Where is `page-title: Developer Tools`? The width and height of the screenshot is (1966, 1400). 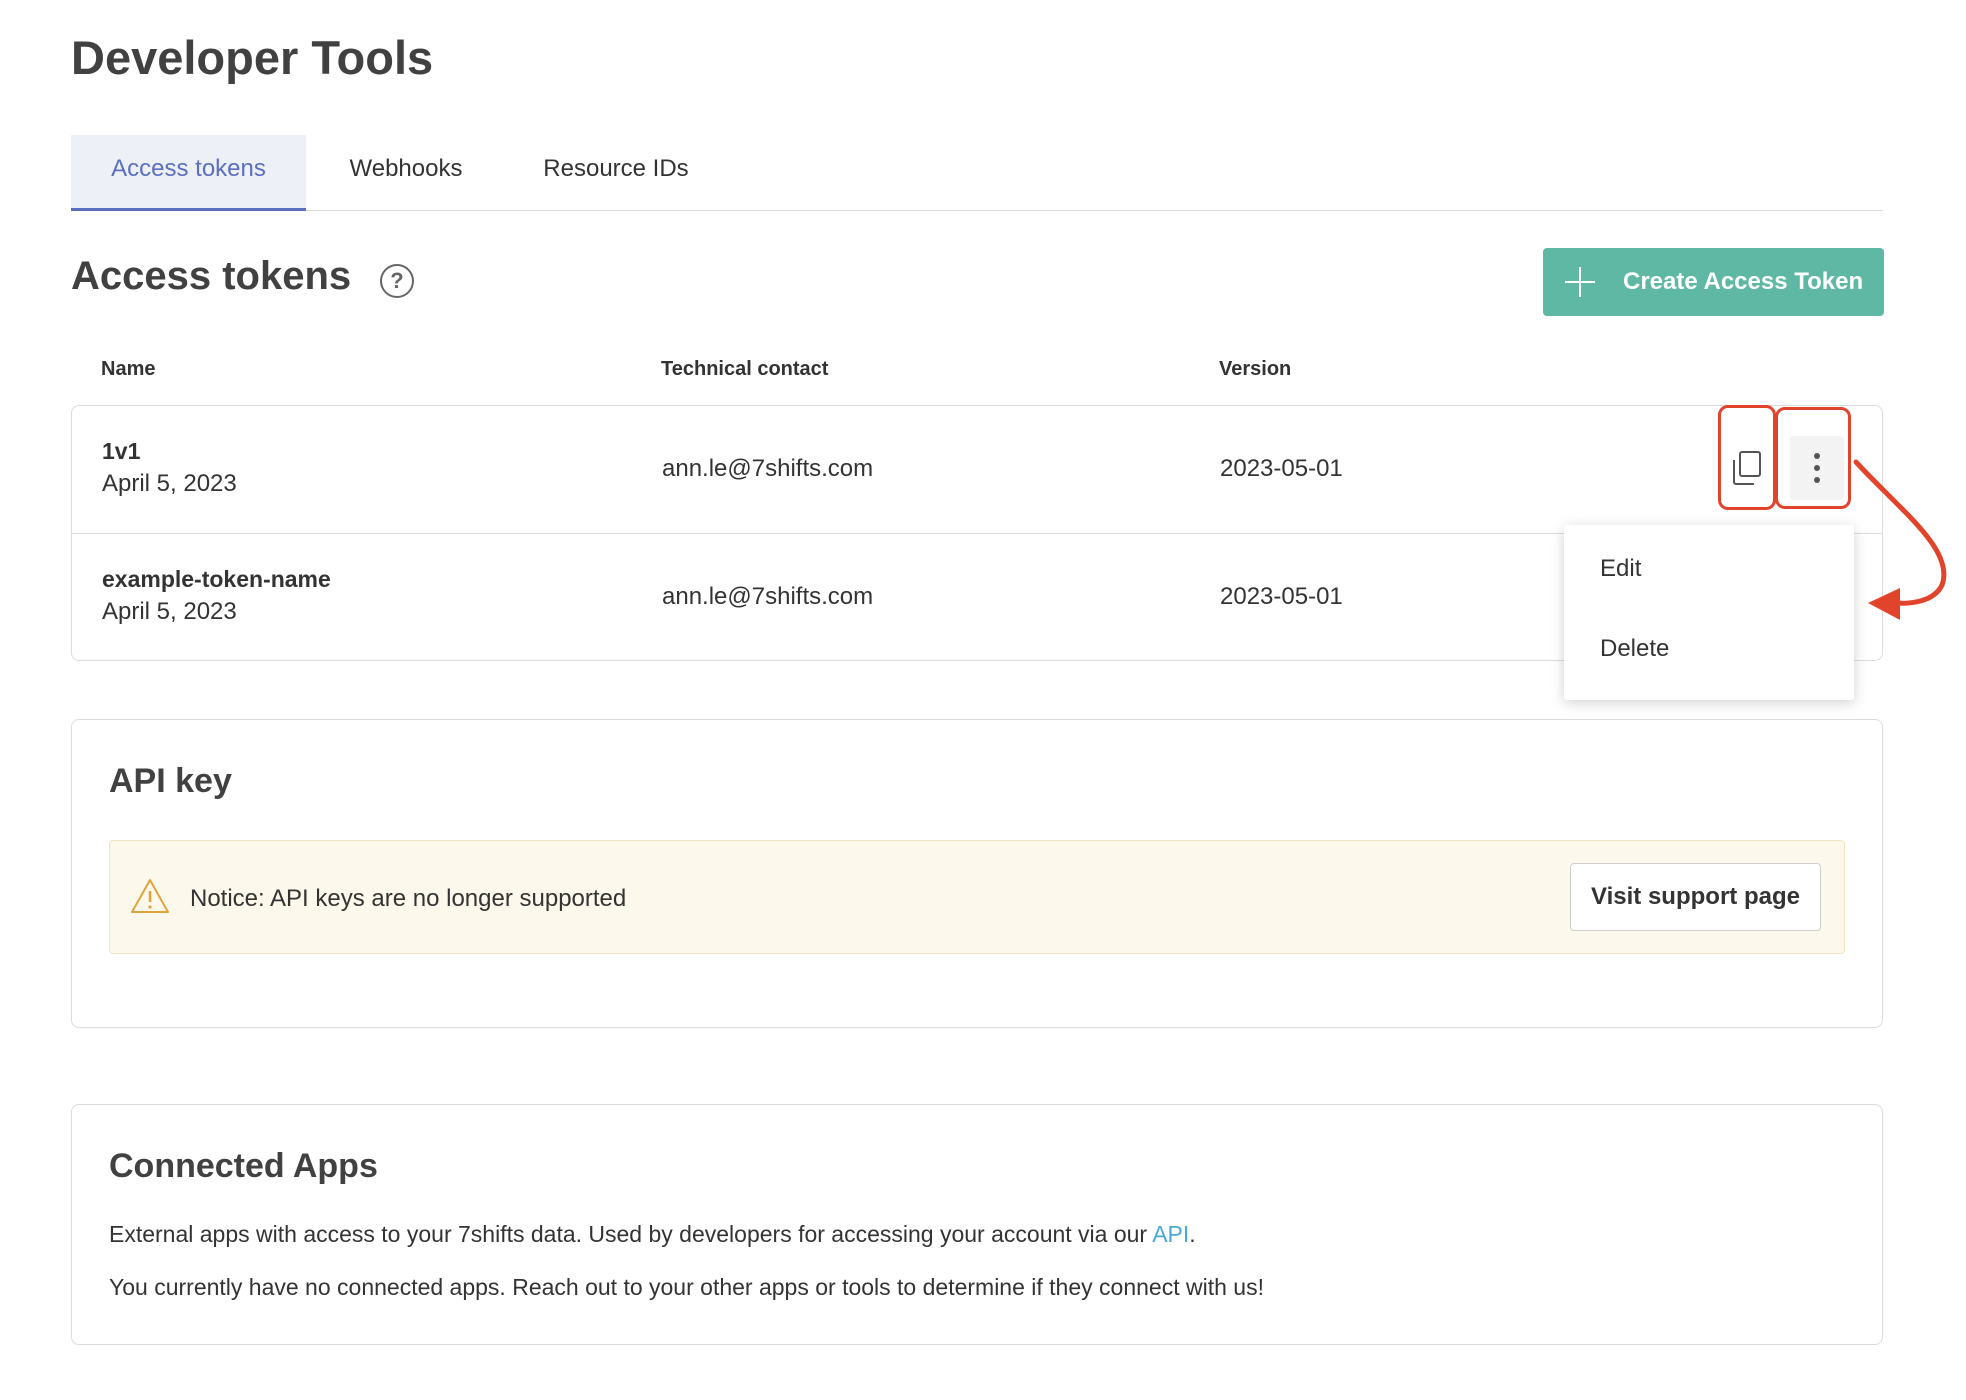 page-title: Developer Tools is located at coordinates (252, 57).